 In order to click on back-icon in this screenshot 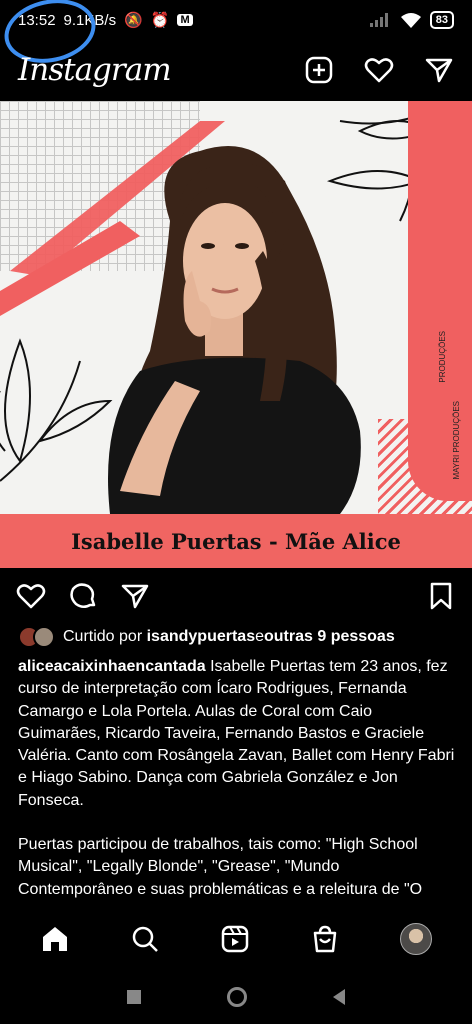, I will do `click(339, 997)`.